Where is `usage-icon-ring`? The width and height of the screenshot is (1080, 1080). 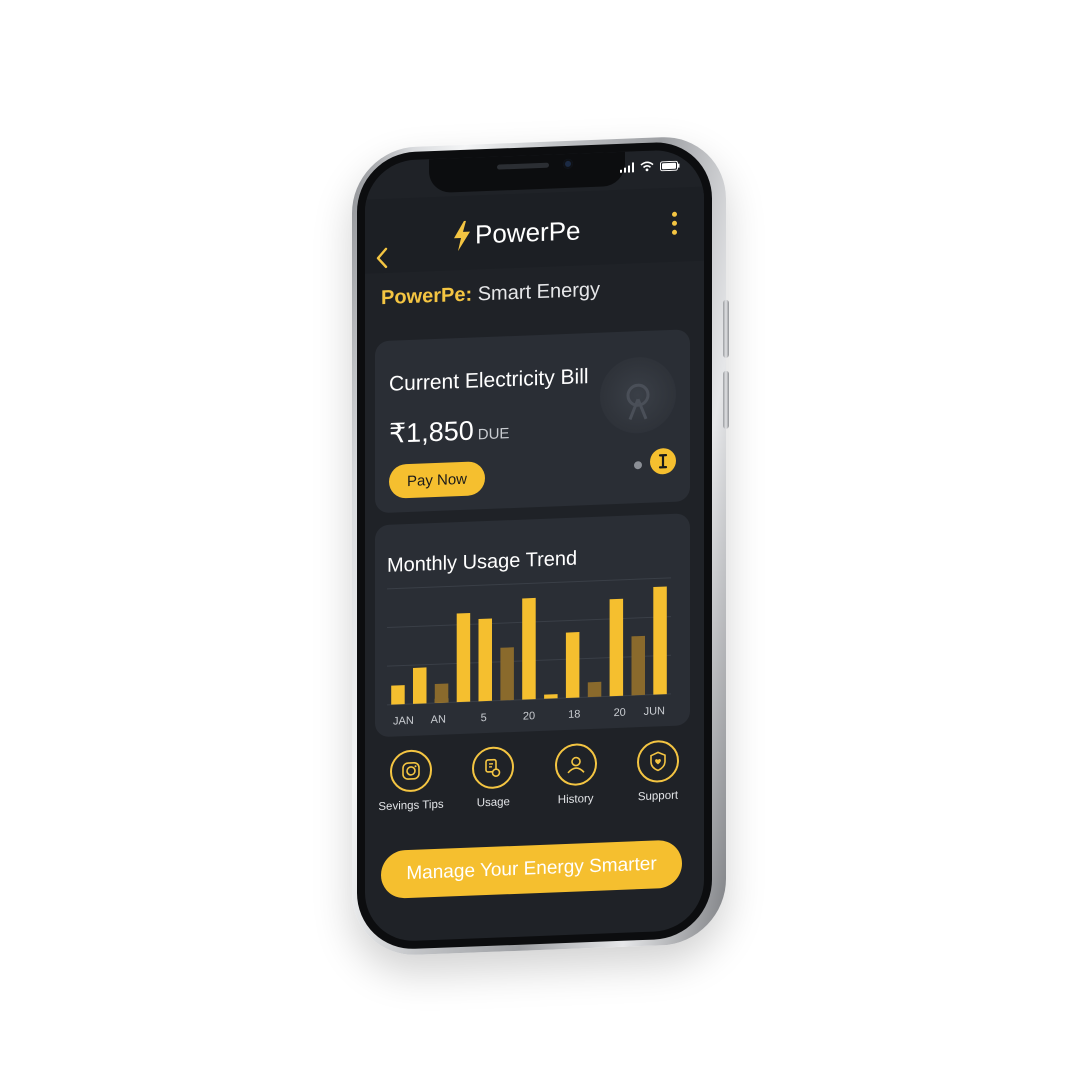
usage-icon-ring is located at coordinates (493, 767).